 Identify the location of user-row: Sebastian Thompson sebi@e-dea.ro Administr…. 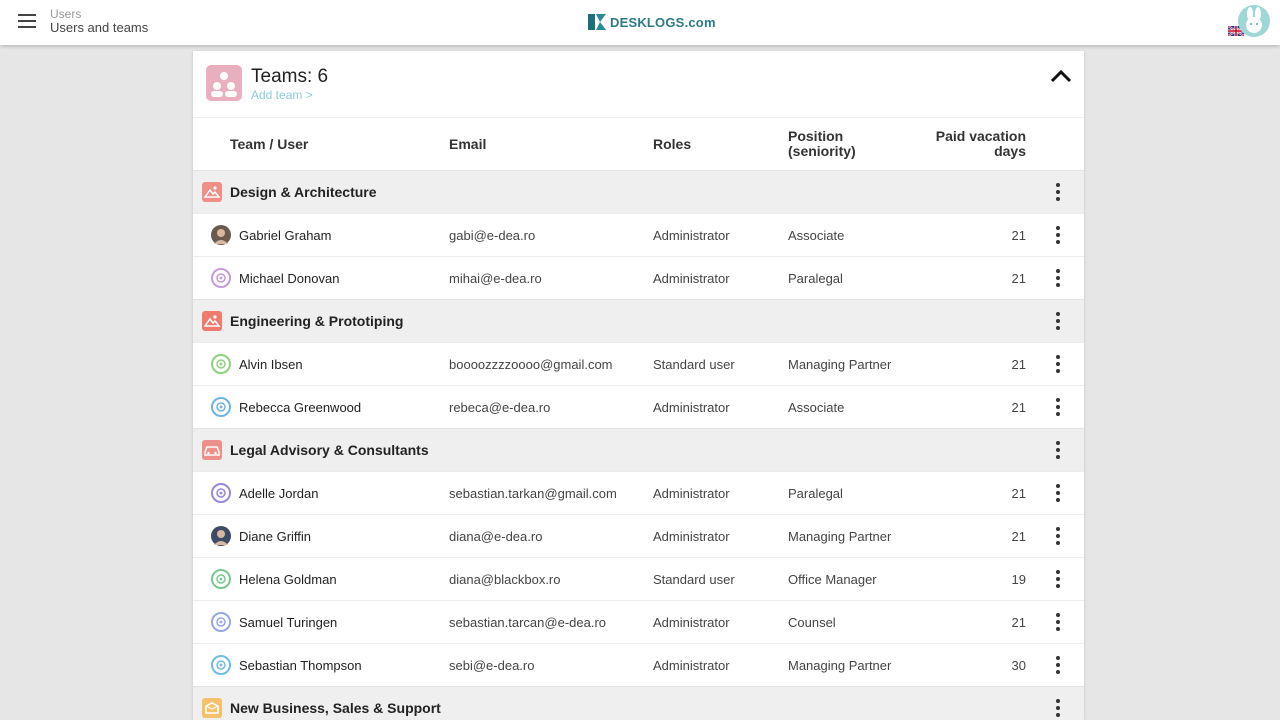
(638, 664).